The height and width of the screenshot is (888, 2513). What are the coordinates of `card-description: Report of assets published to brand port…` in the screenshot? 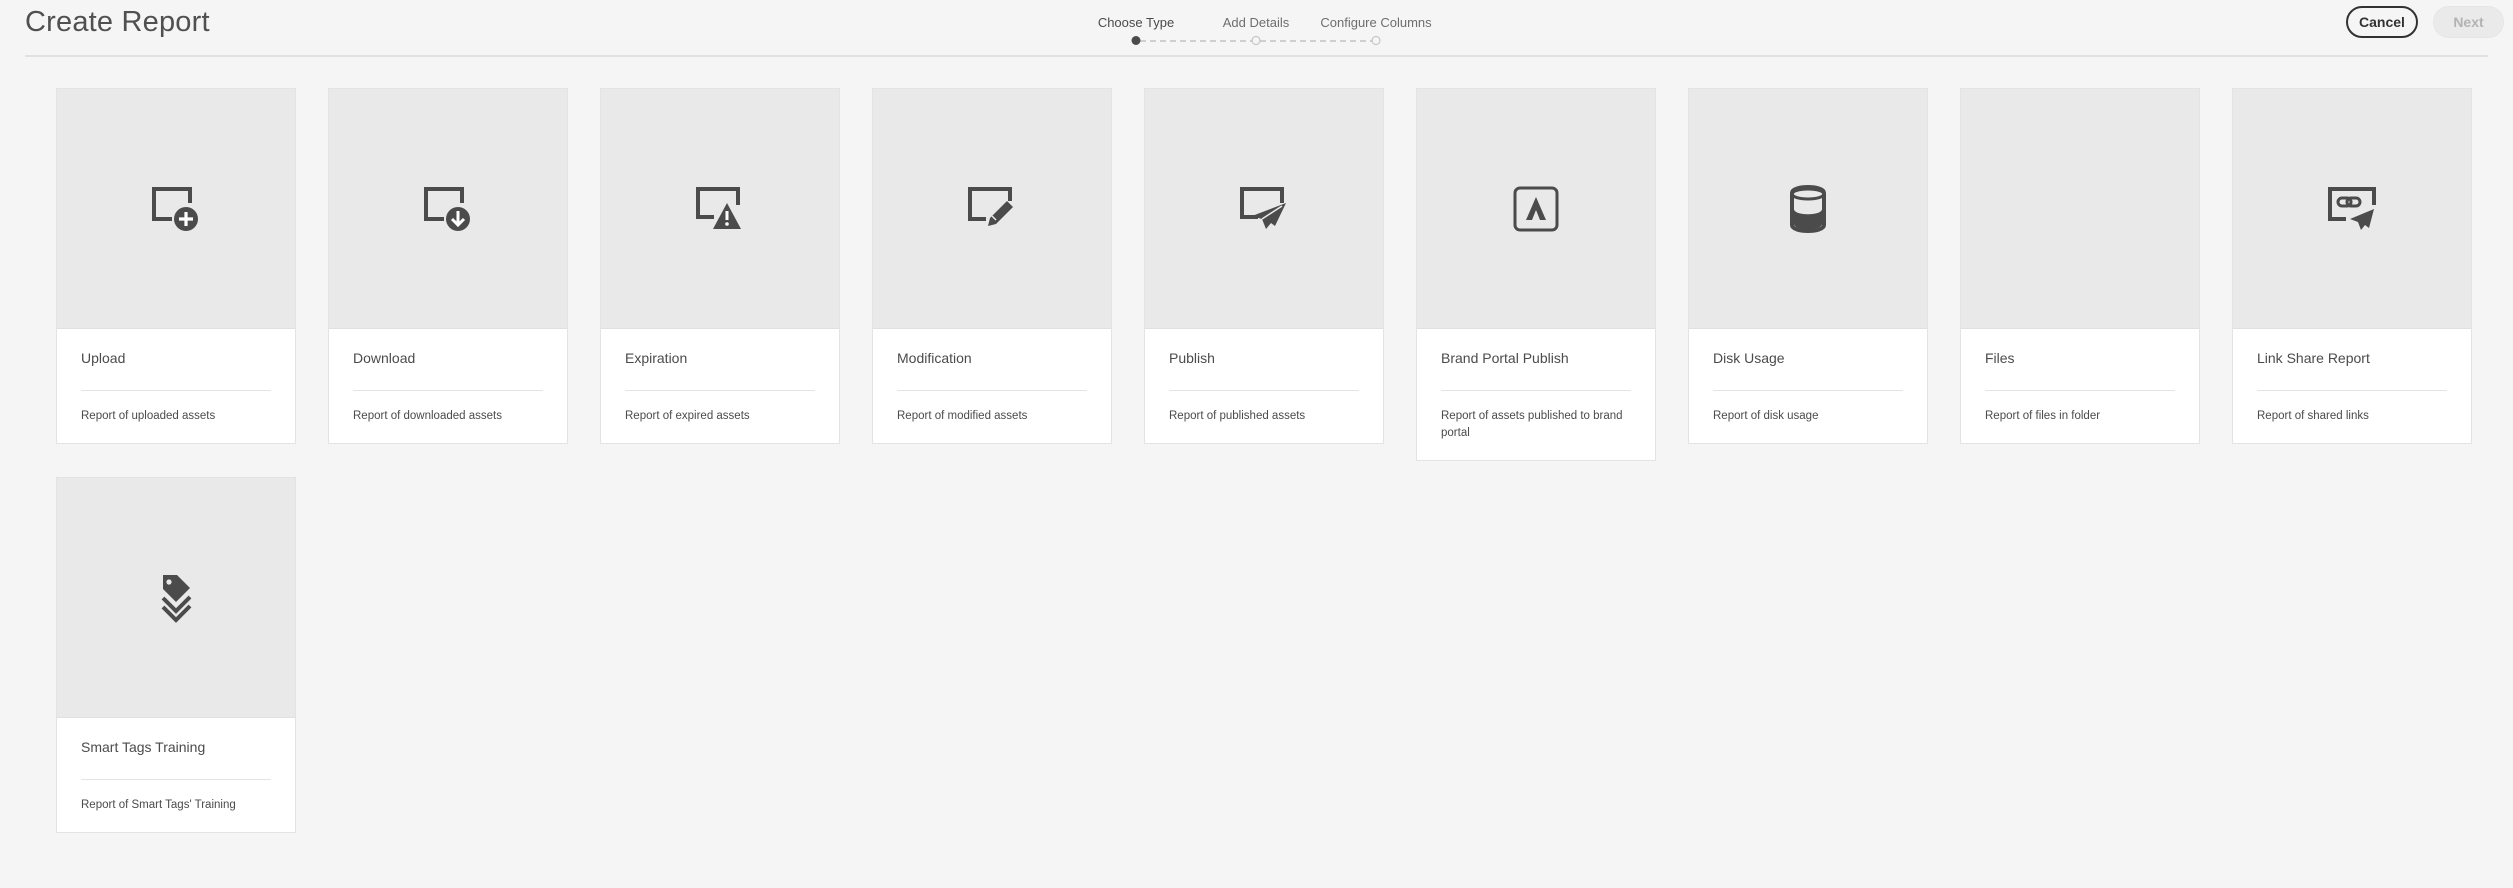 It's located at (1532, 424).